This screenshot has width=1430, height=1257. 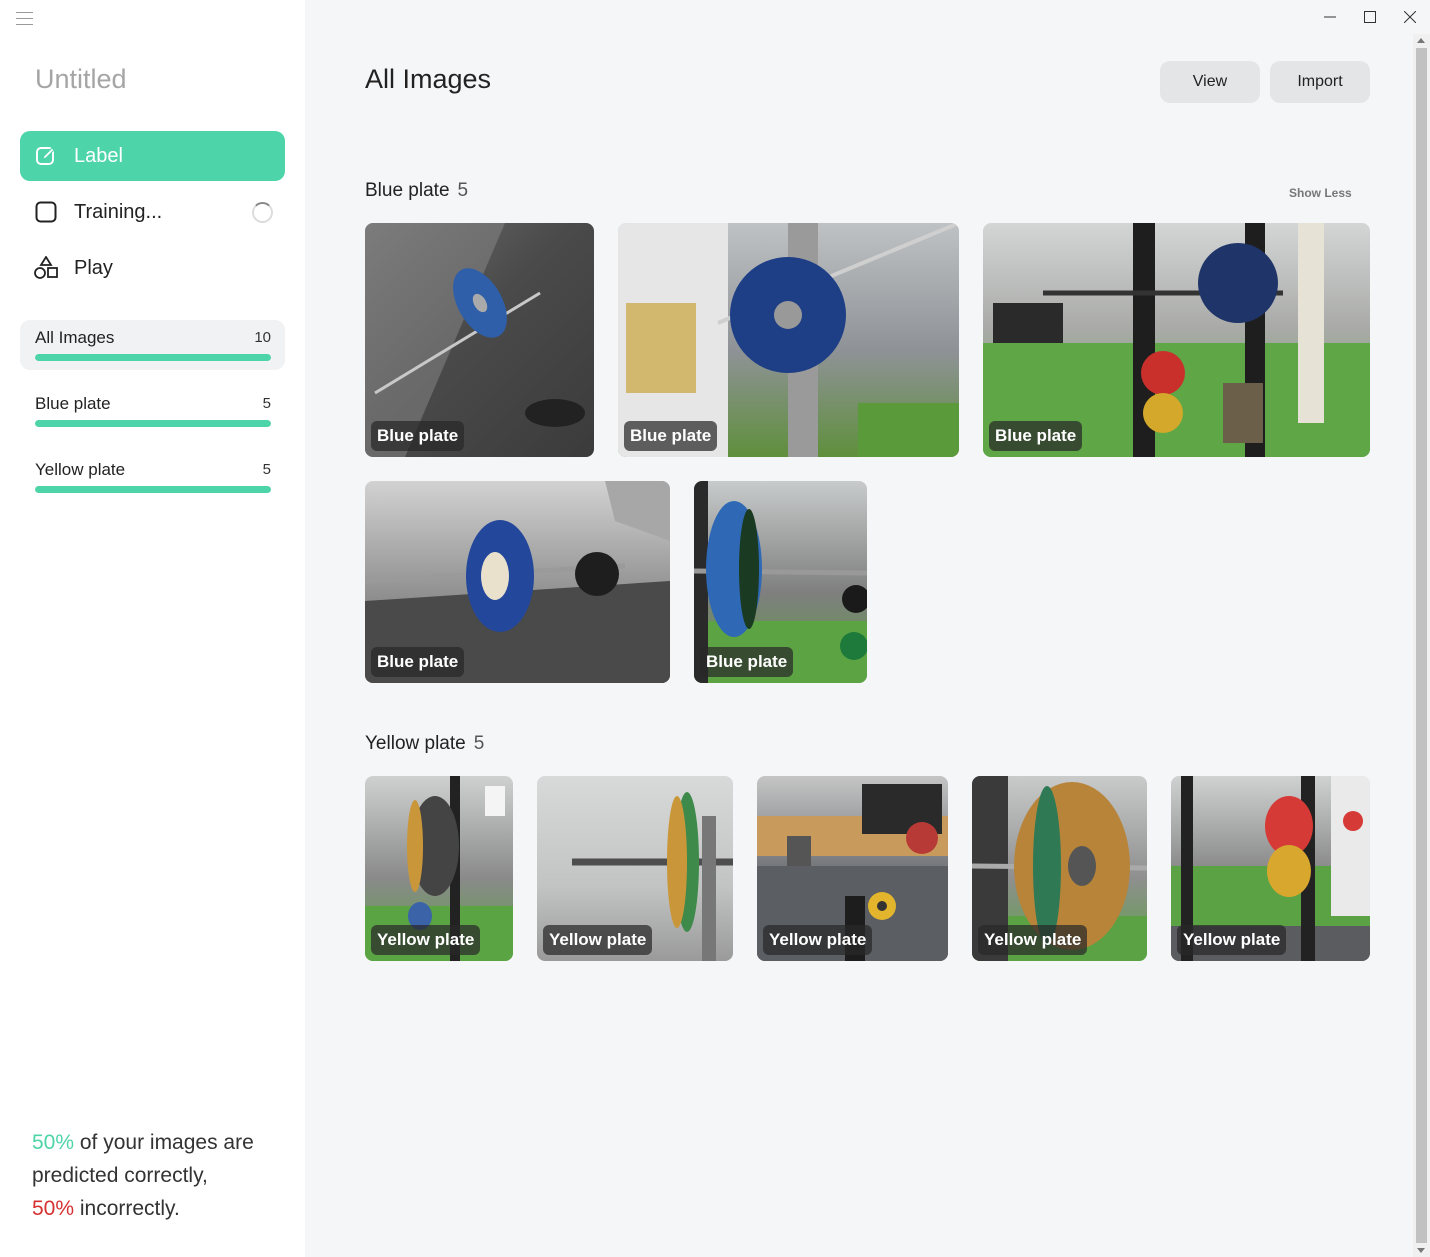 What do you see at coordinates (1210, 82) in the screenshot?
I see `view-button: View` at bounding box center [1210, 82].